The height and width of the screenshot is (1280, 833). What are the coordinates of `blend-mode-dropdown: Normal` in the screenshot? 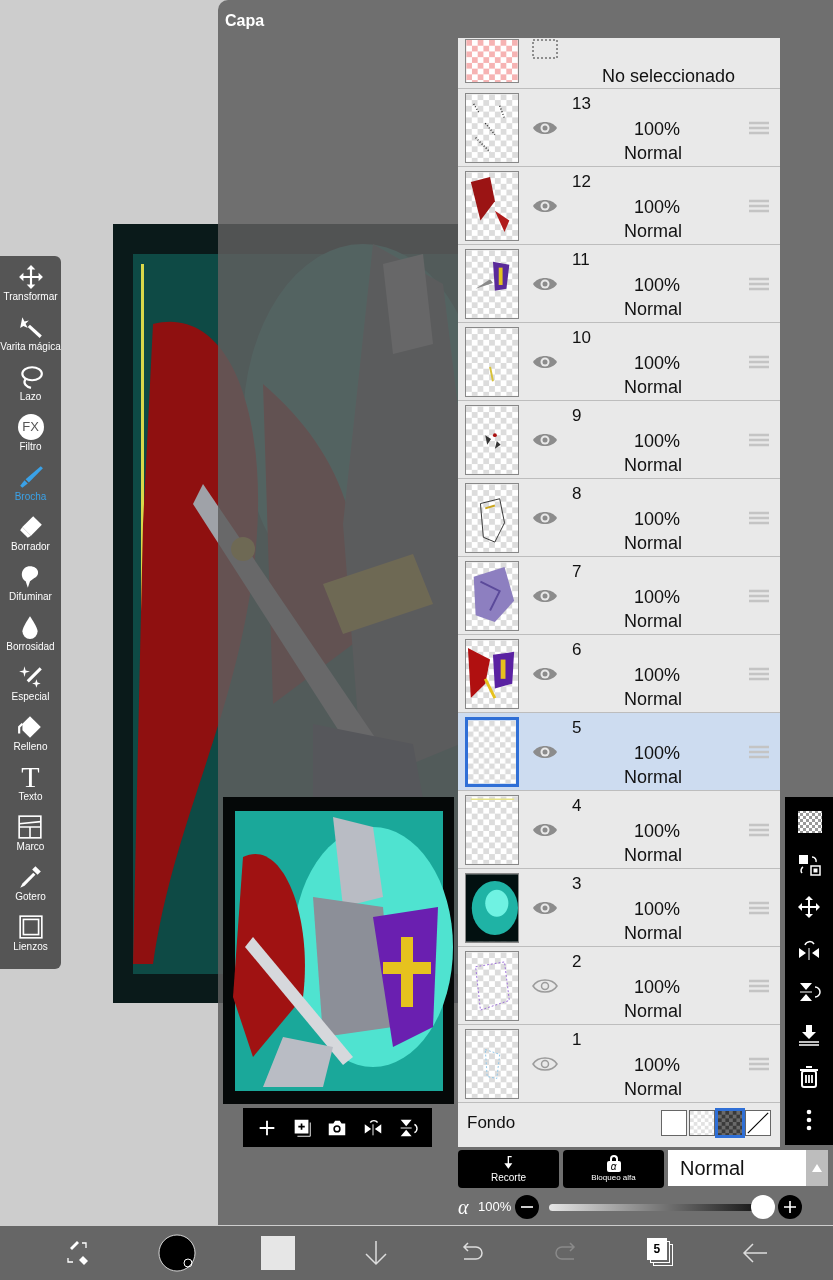 It's located at (748, 1168).